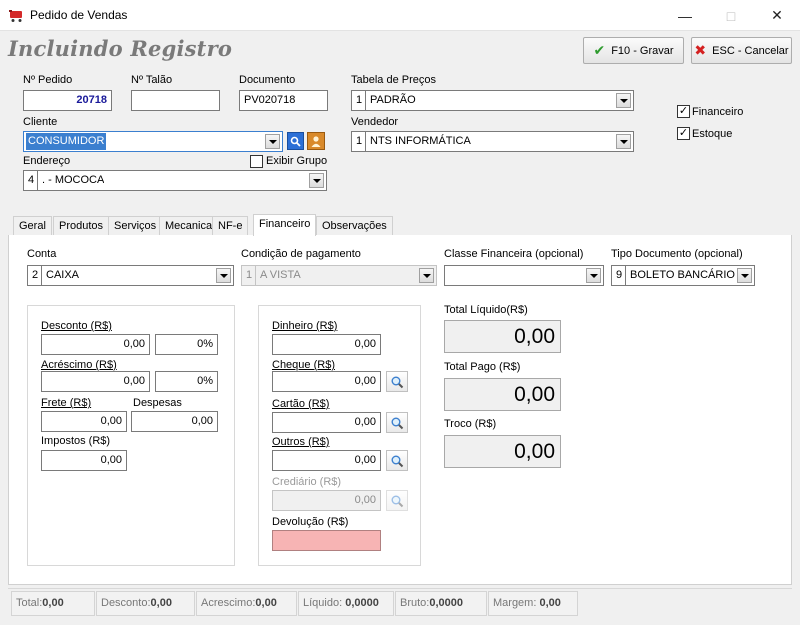 The width and height of the screenshot is (800, 625). Describe the element at coordinates (175, 180) in the screenshot. I see `endereco-select: 4 . - MOCOCA` at that location.